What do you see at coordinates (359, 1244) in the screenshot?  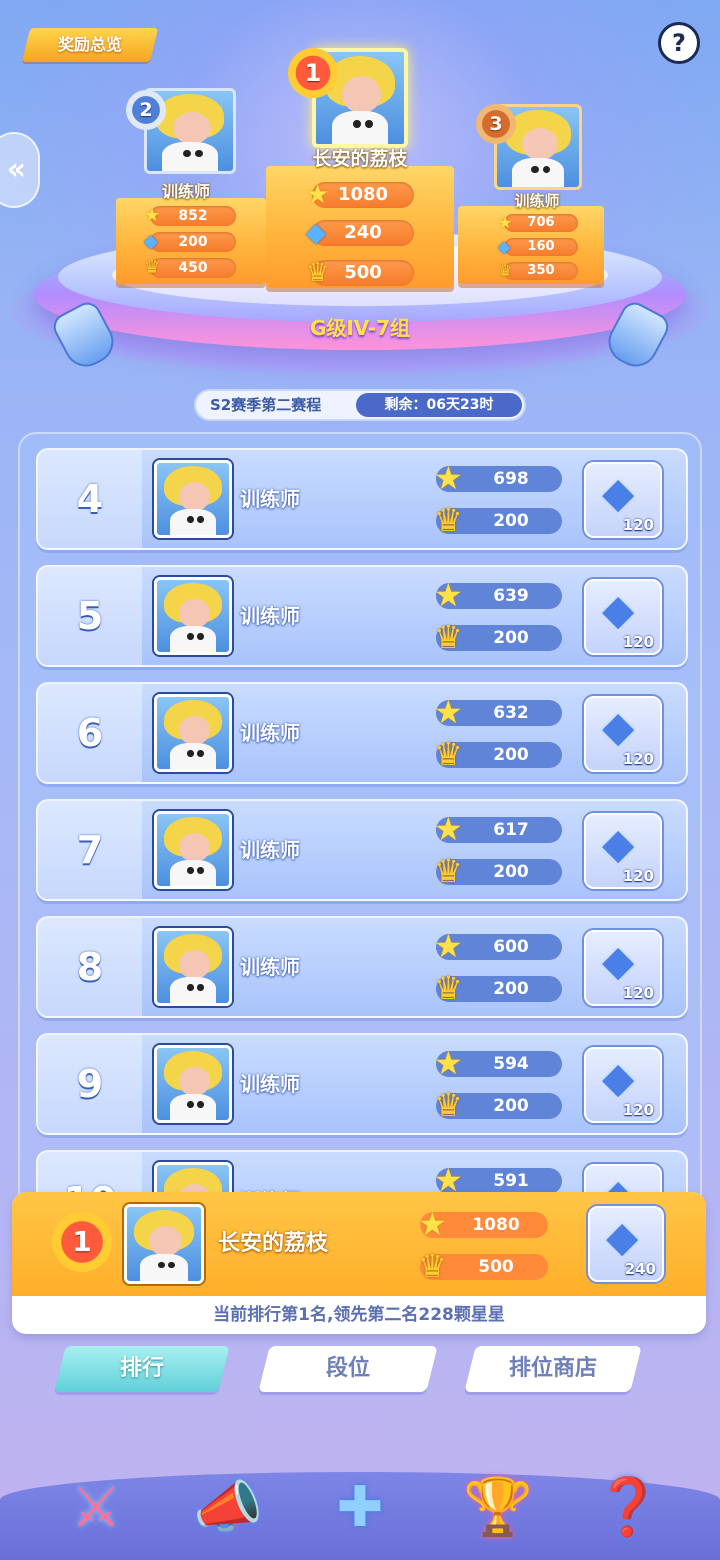 I see `my-rank-row: 1 长安的荔枝 ★ 1080 ♛ 500 ◆ 240` at bounding box center [359, 1244].